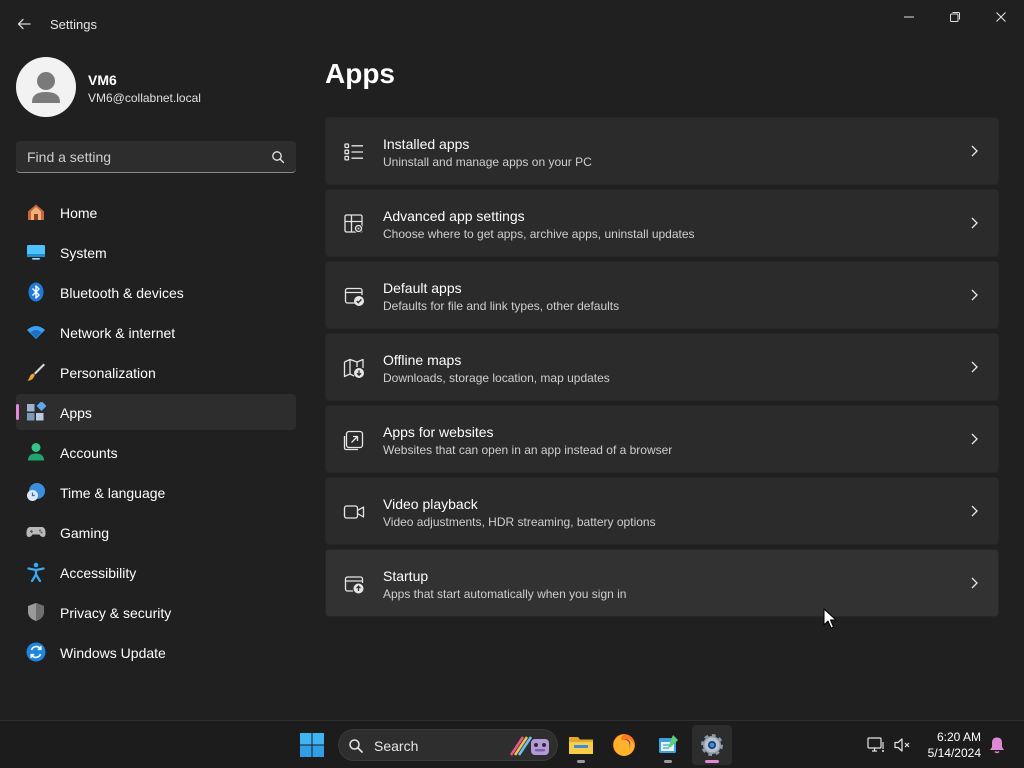 The width and height of the screenshot is (1024, 768). I want to click on network-tray-icon, so click(876, 745).